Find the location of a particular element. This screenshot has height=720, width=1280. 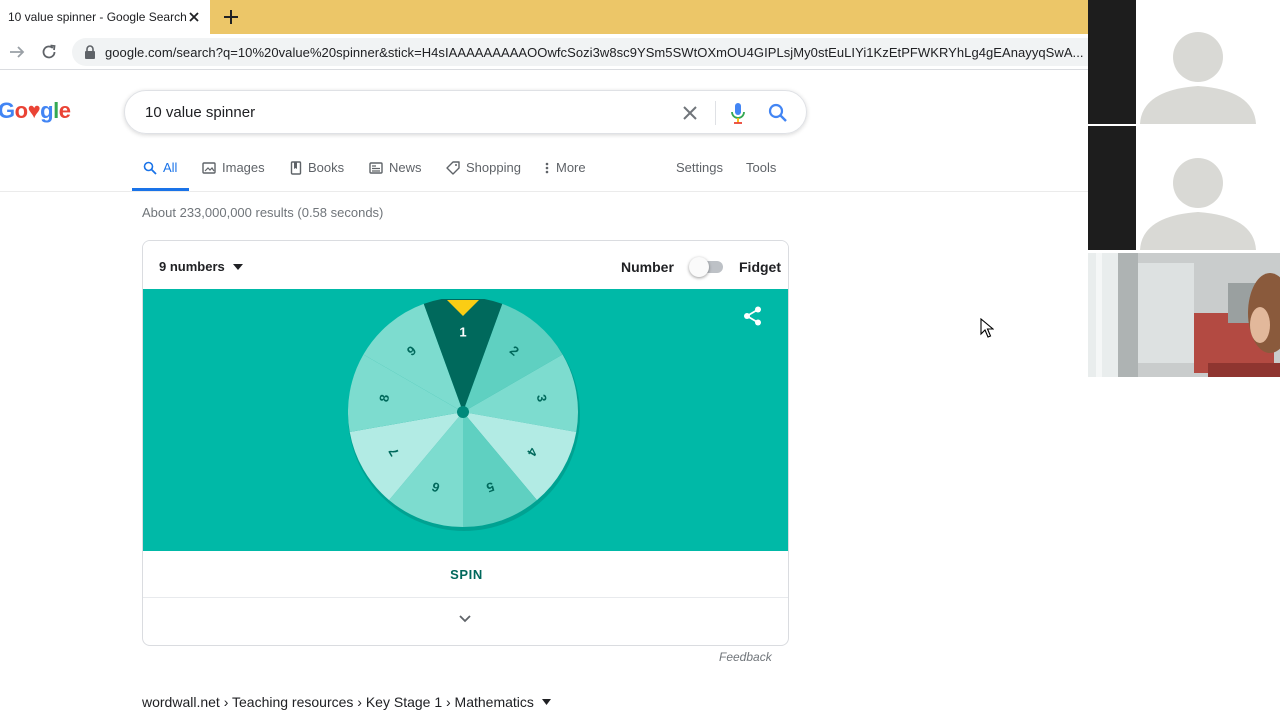

search-input: 10 value spinner is located at coordinates (200, 112).